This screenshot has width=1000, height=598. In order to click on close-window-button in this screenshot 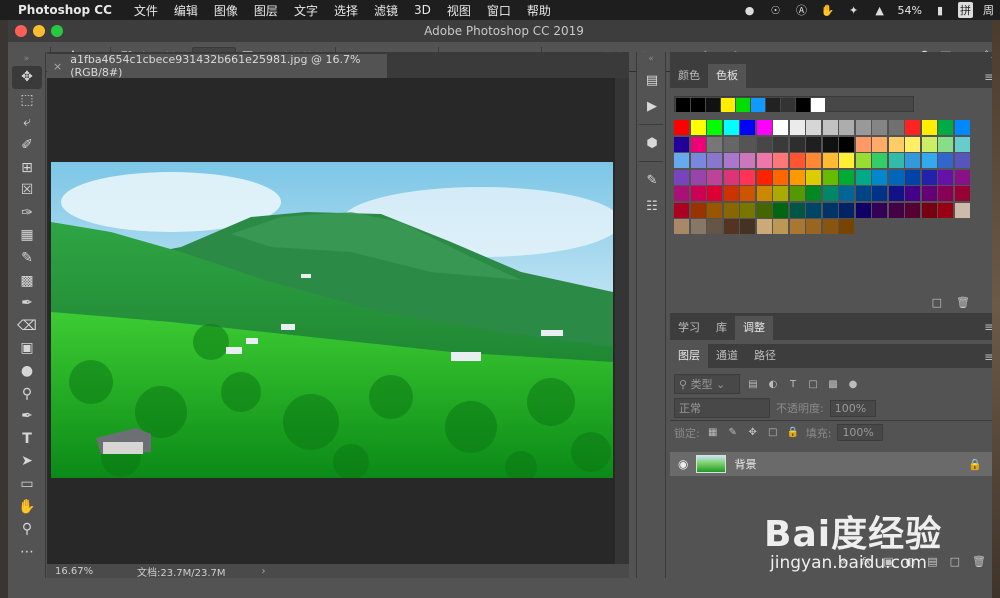, I will do `click(21, 31)`.